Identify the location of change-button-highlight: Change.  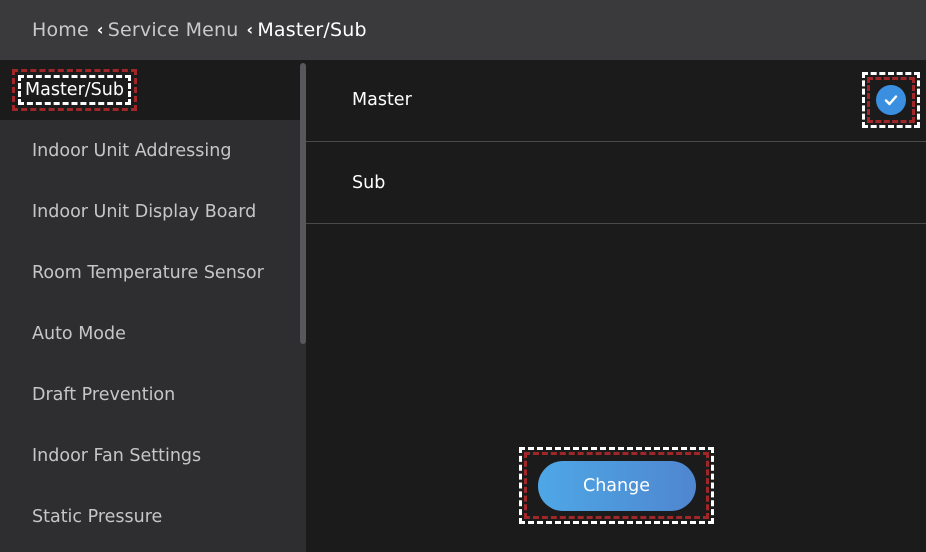
(616, 485).